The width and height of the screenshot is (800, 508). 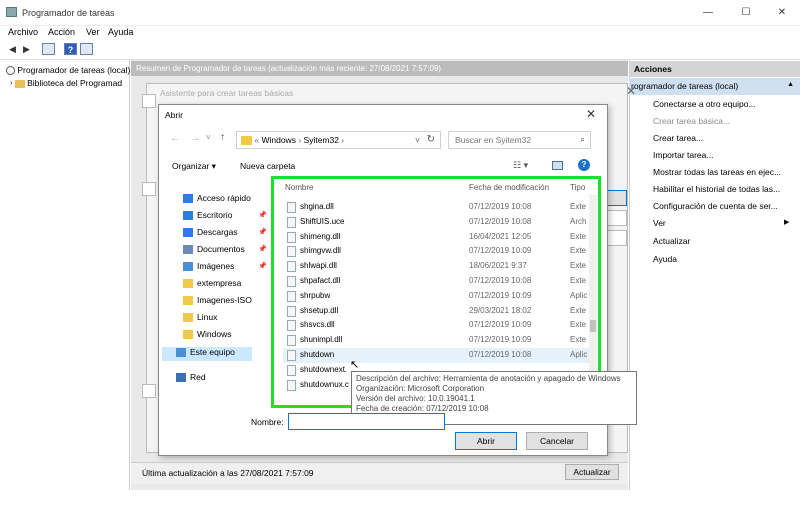 What do you see at coordinates (86, 49) in the screenshot?
I see `show-hide-actions-icon` at bounding box center [86, 49].